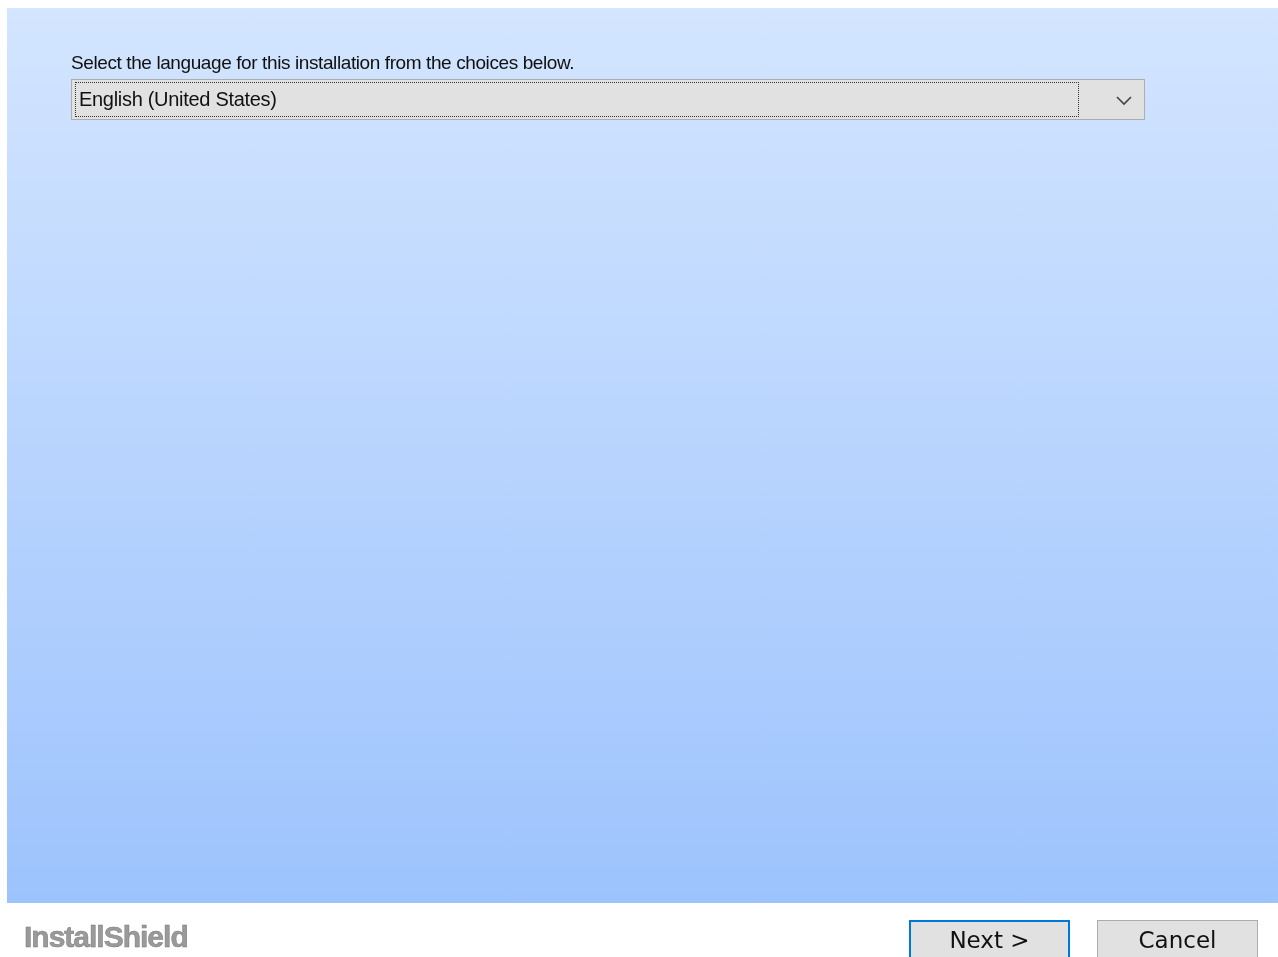 Image resolution: width=1278 pixels, height=957 pixels. Describe the element at coordinates (1124, 99) in the screenshot. I see `chevron-down-icon` at that location.